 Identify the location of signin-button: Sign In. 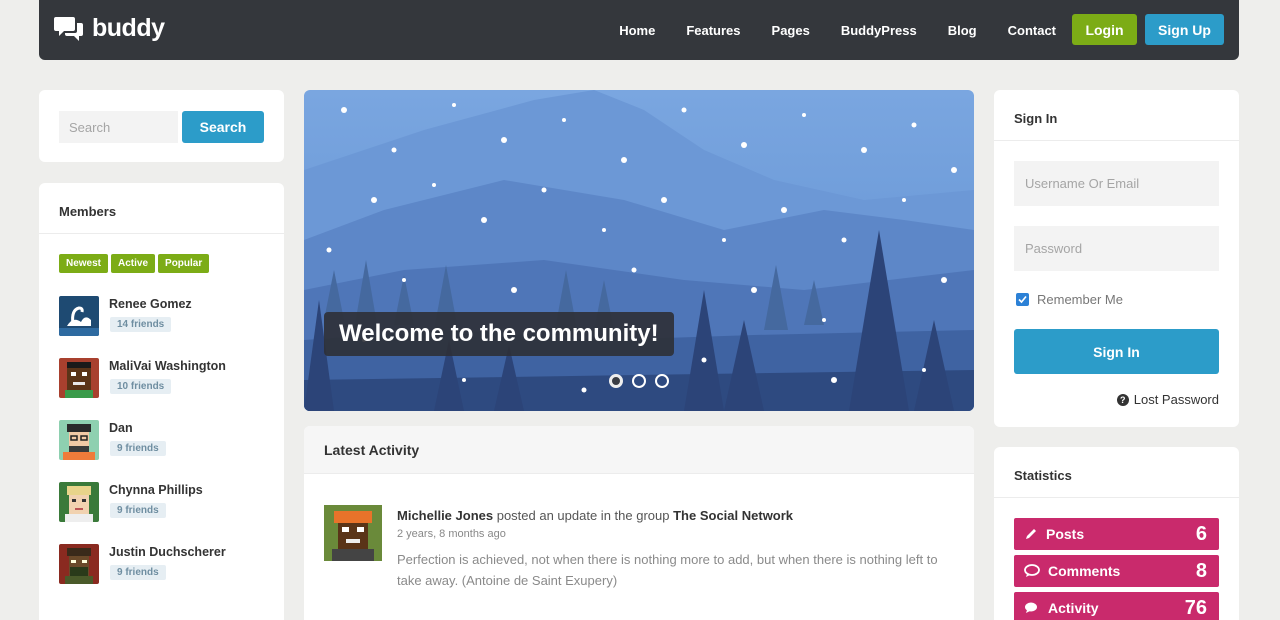
(1116, 351).